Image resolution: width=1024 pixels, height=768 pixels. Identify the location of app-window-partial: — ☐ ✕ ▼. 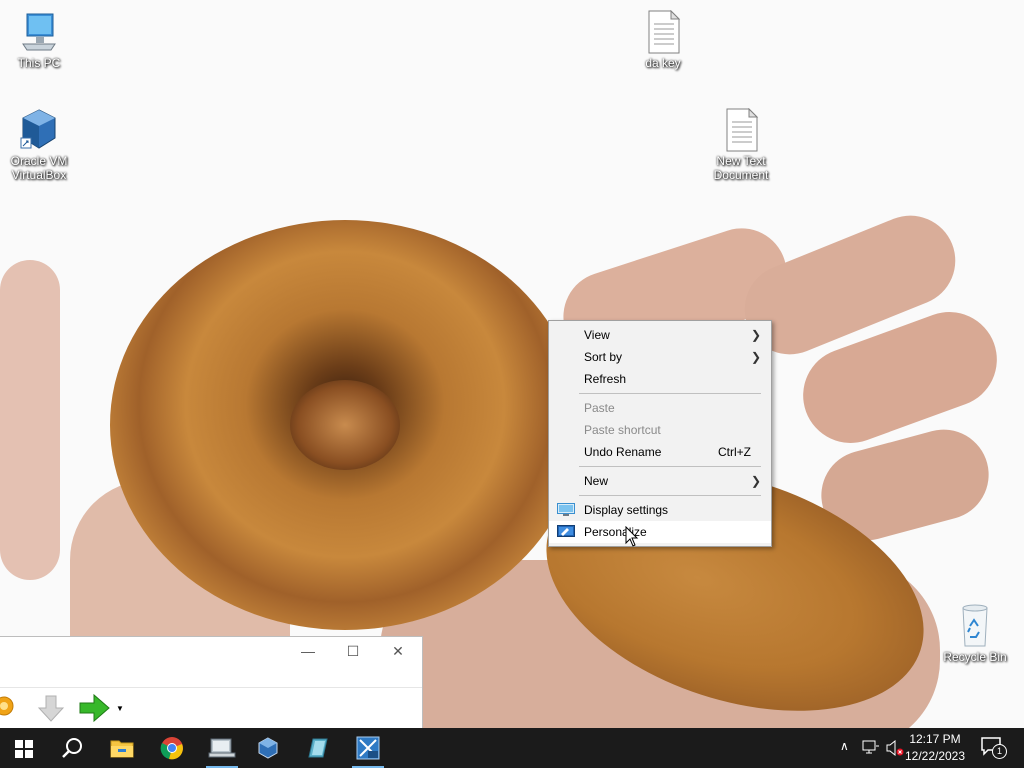
(211, 682).